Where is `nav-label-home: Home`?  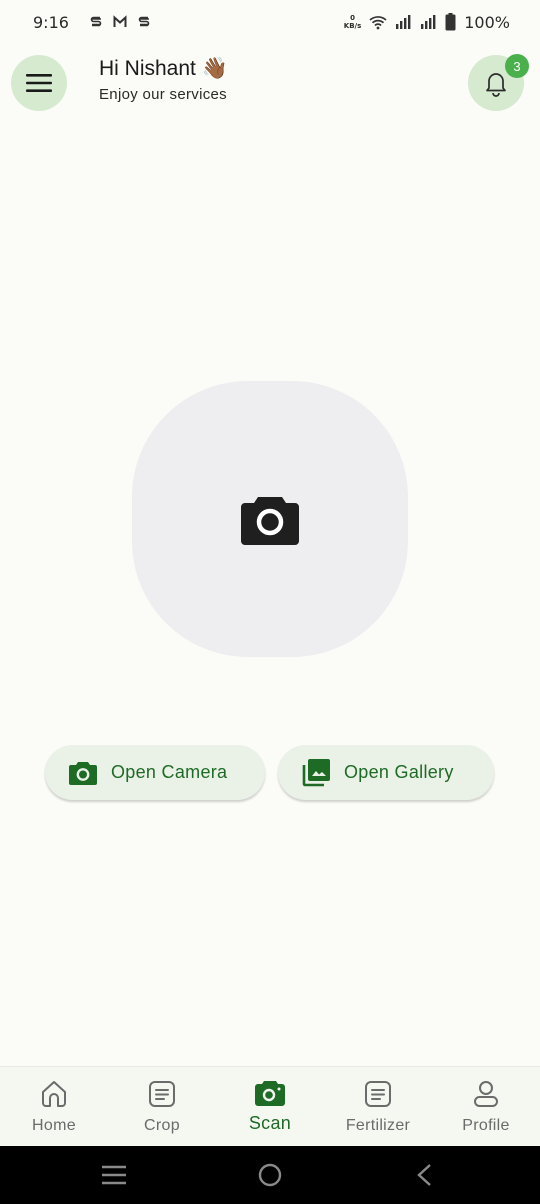 nav-label-home: Home is located at coordinates (54, 1125).